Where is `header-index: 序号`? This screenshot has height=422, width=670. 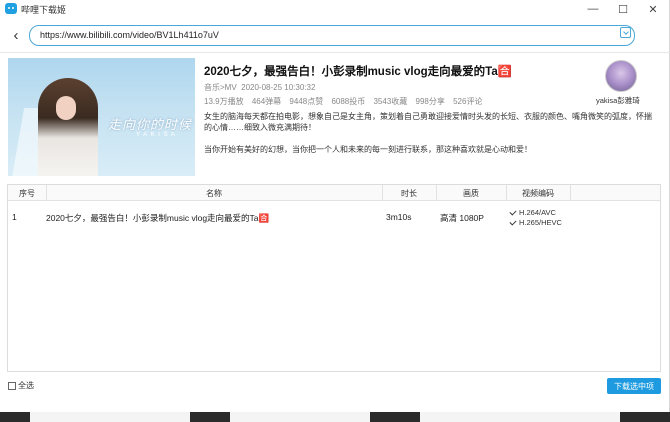
header-index: 序号 is located at coordinates (27, 193).